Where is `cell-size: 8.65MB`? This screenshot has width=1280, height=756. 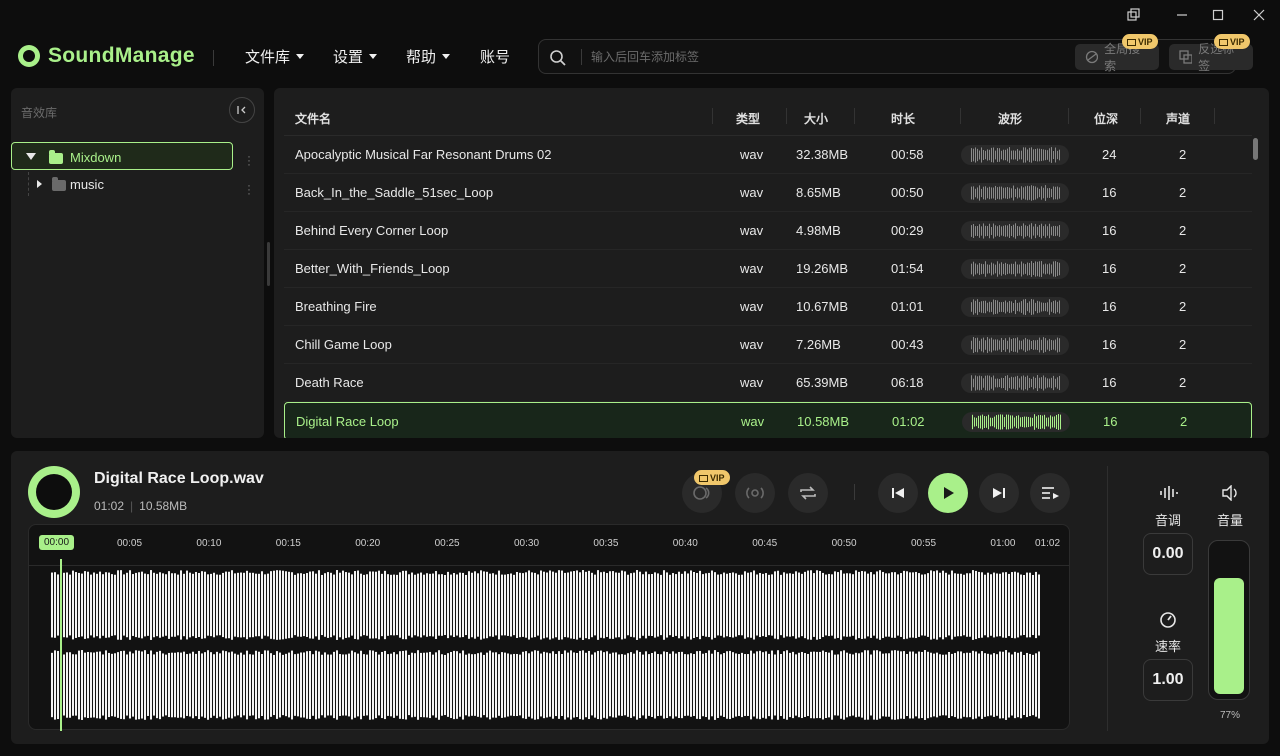
cell-size: 8.65MB is located at coordinates (818, 192).